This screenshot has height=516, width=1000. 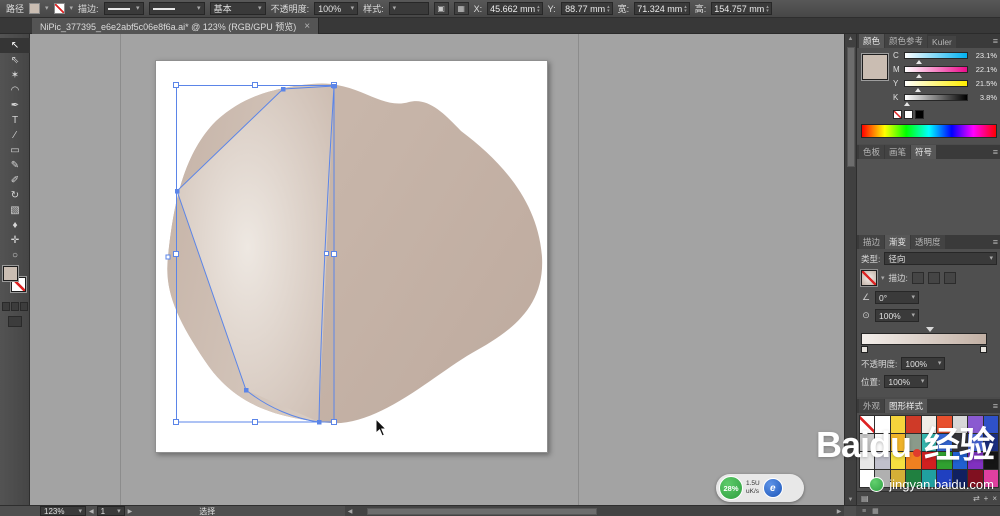 I want to click on break-link-icon: ⇄, so click(x=976, y=498).